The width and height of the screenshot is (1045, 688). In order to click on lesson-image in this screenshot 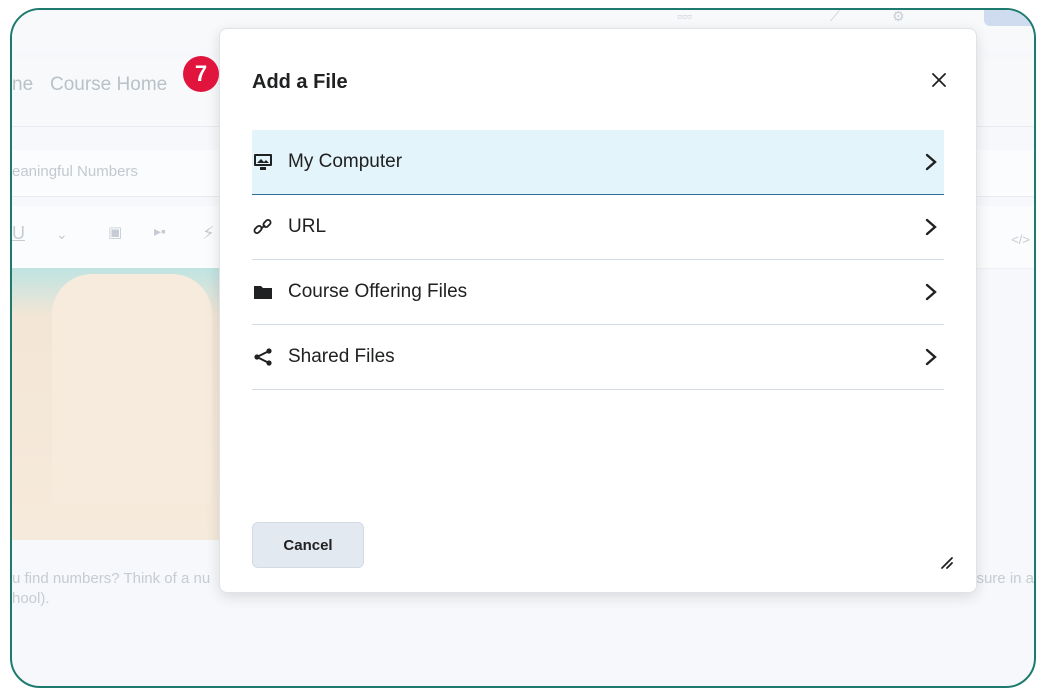, I will do `click(122, 404)`.